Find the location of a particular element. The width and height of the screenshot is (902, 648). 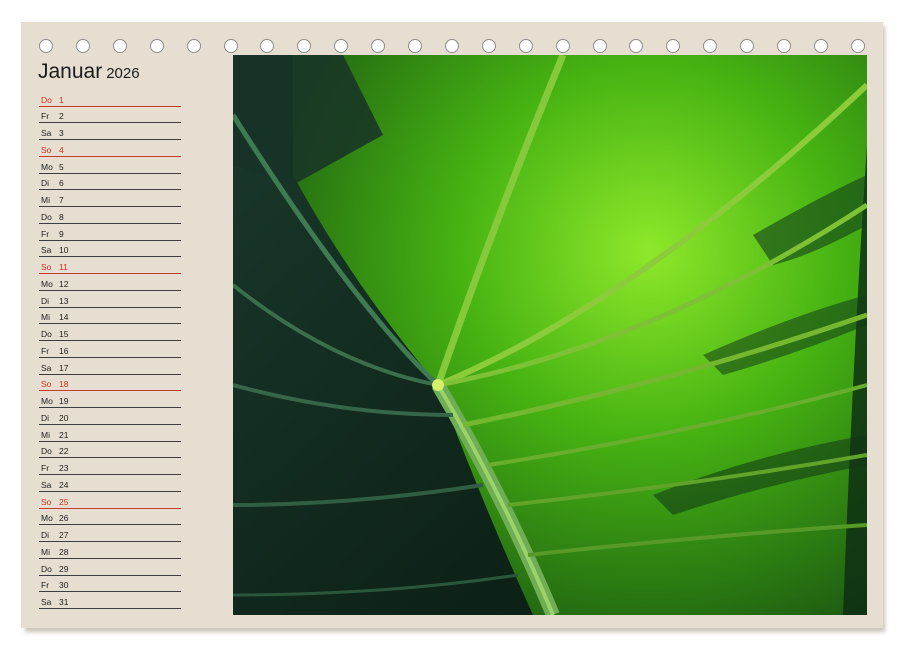

day-number: 6 is located at coordinates (61, 183).